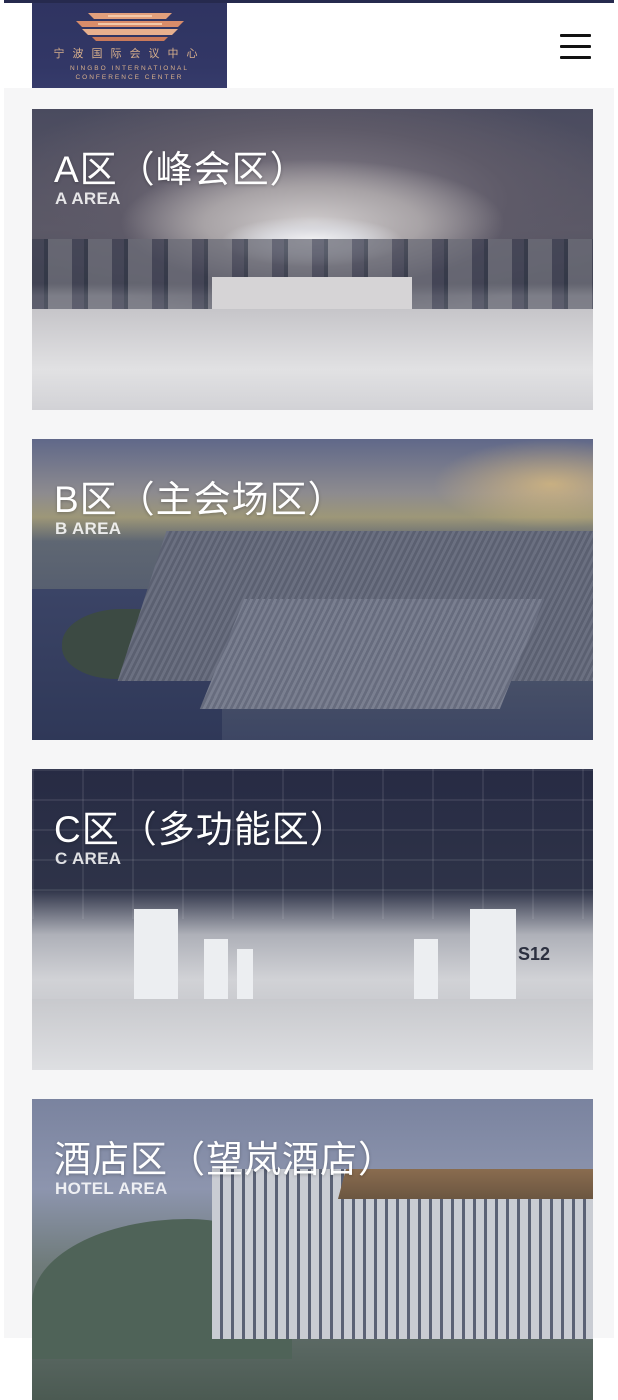 The width and height of the screenshot is (618, 1400). I want to click on area-card-title: A区（峰会区）, so click(181, 169).